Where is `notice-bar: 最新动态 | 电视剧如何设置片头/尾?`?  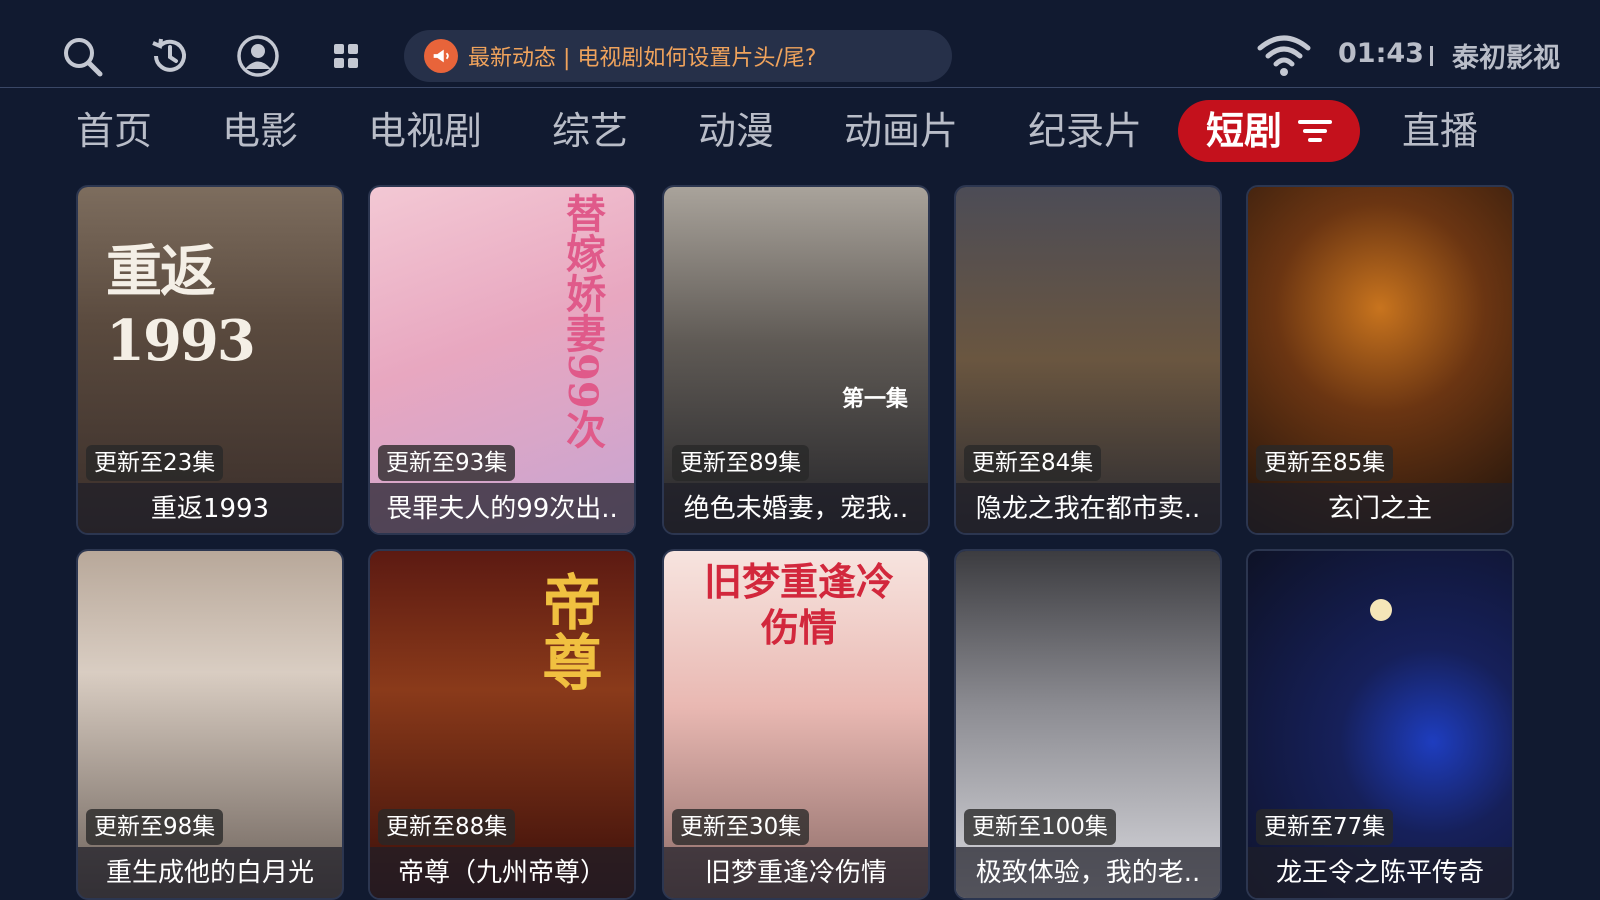
notice-bar: 最新动态 | 电视剧如何设置片头/尾? is located at coordinates (678, 56).